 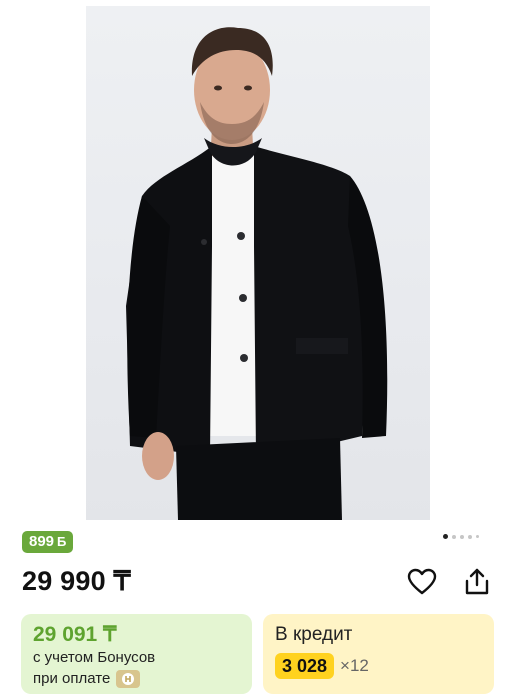 I want to click on product-price: 29 990 ₸, so click(x=76, y=581).